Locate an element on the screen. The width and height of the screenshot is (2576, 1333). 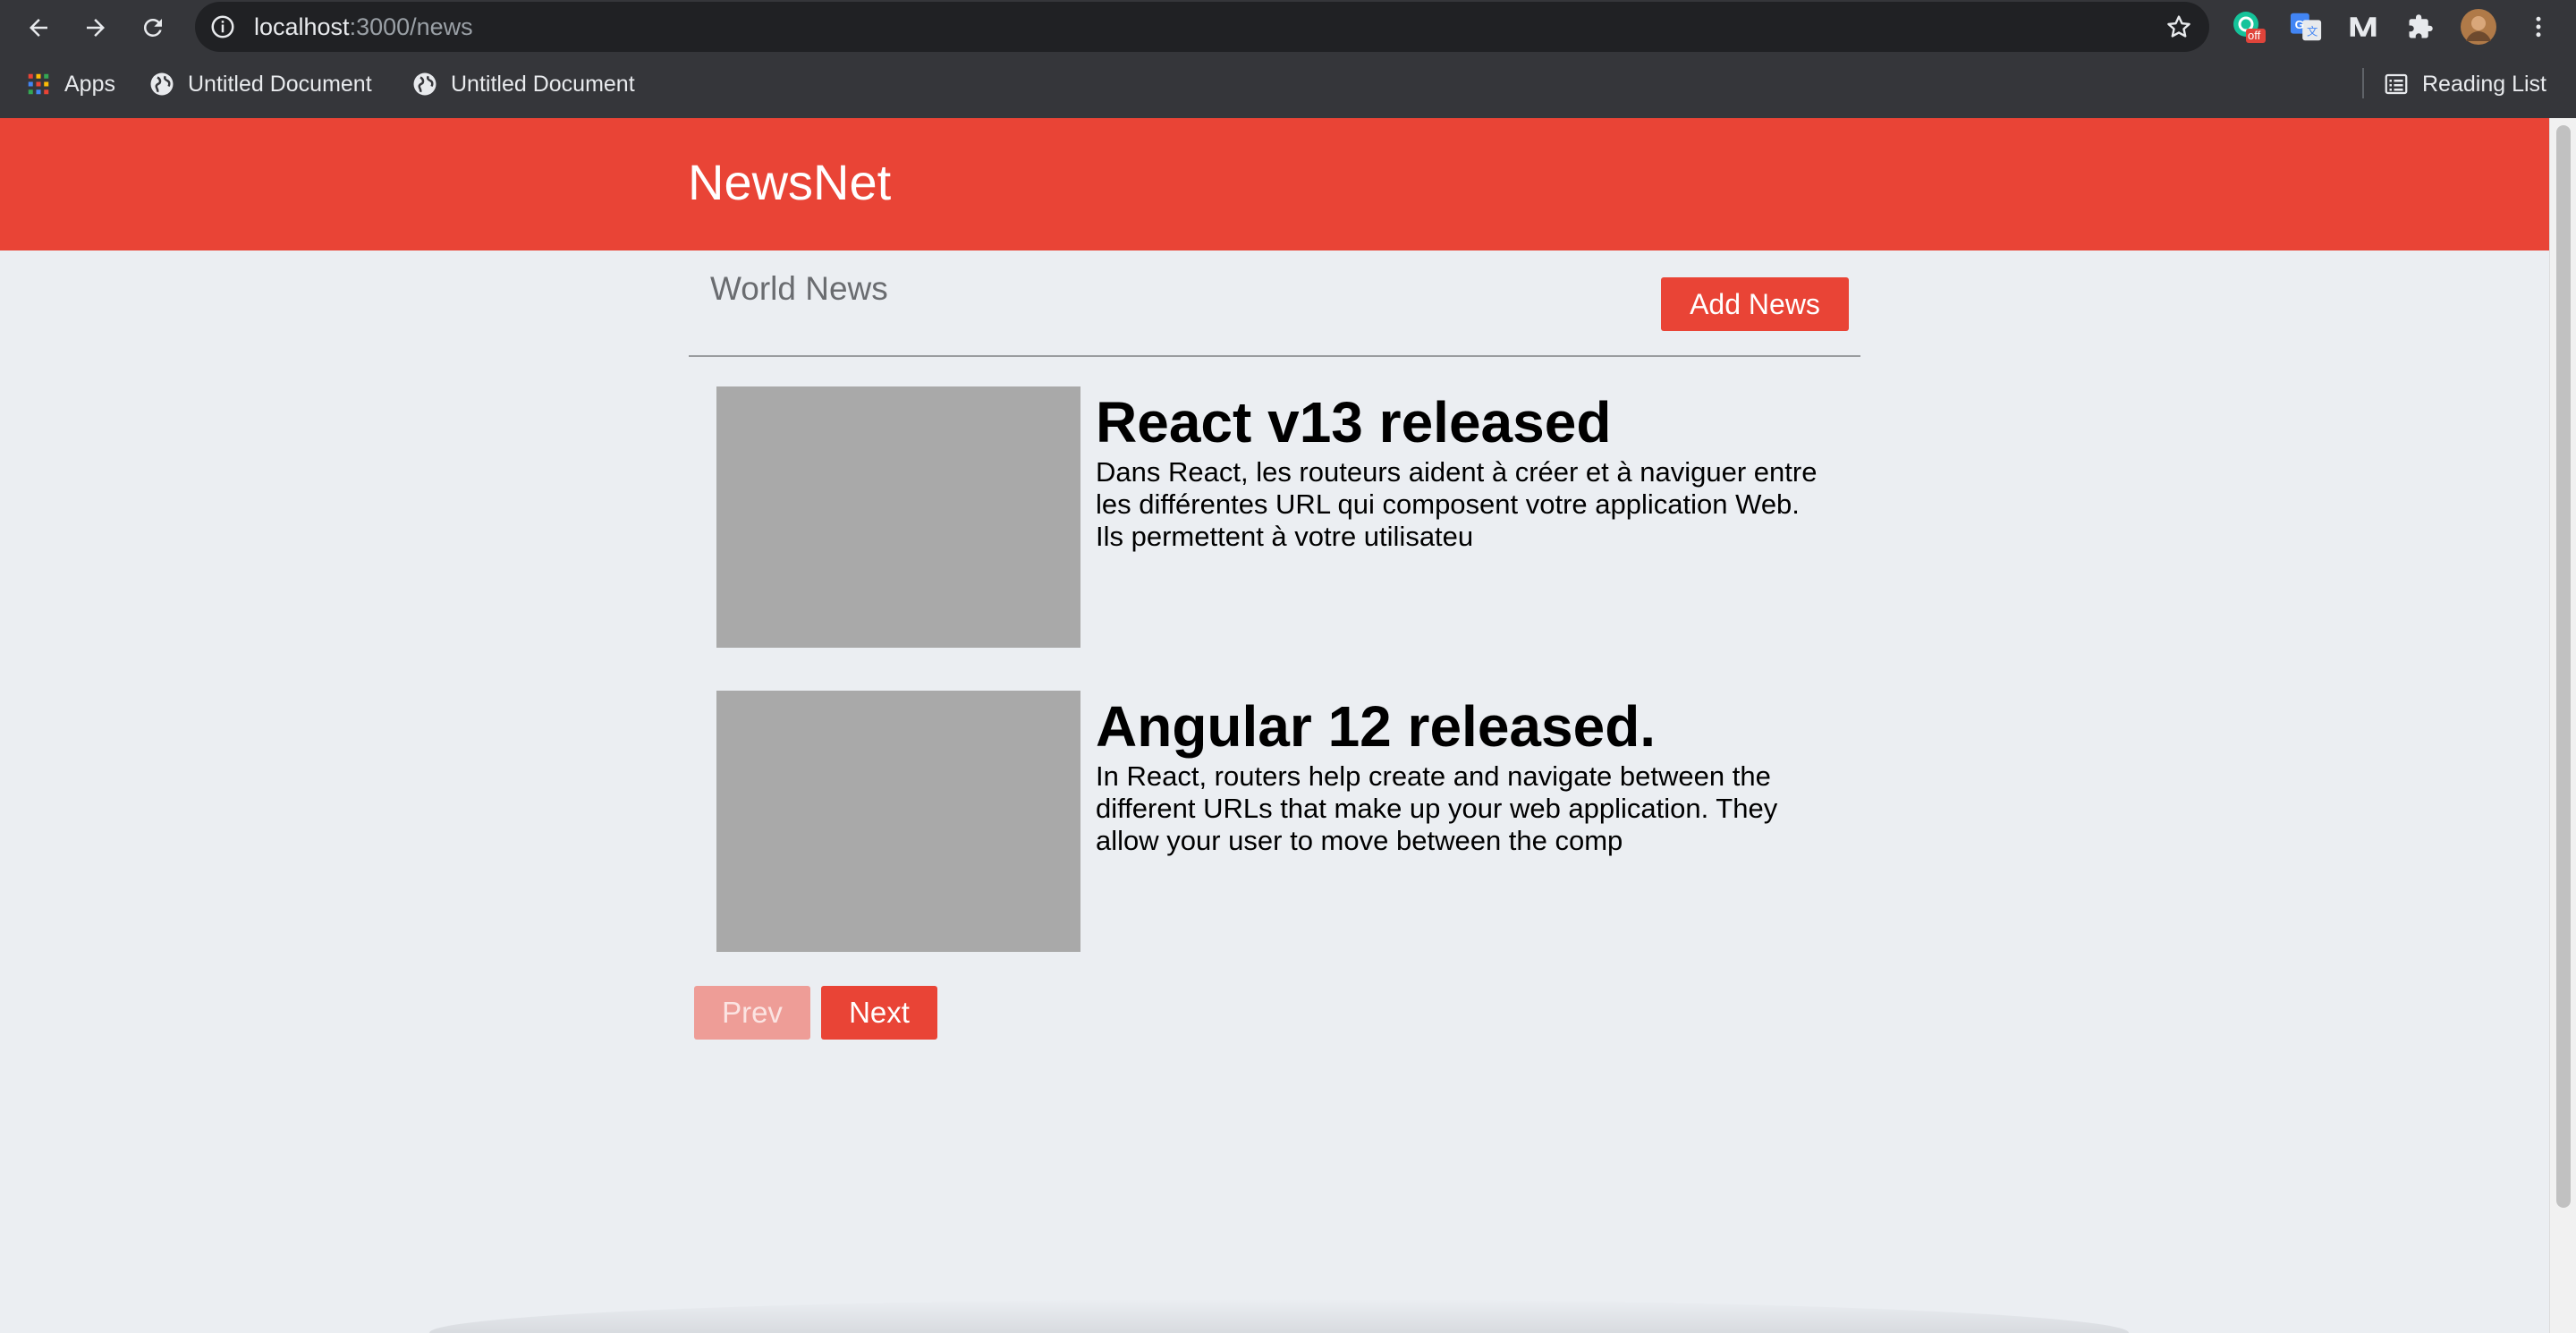
forward-button is located at coordinates (95, 27).